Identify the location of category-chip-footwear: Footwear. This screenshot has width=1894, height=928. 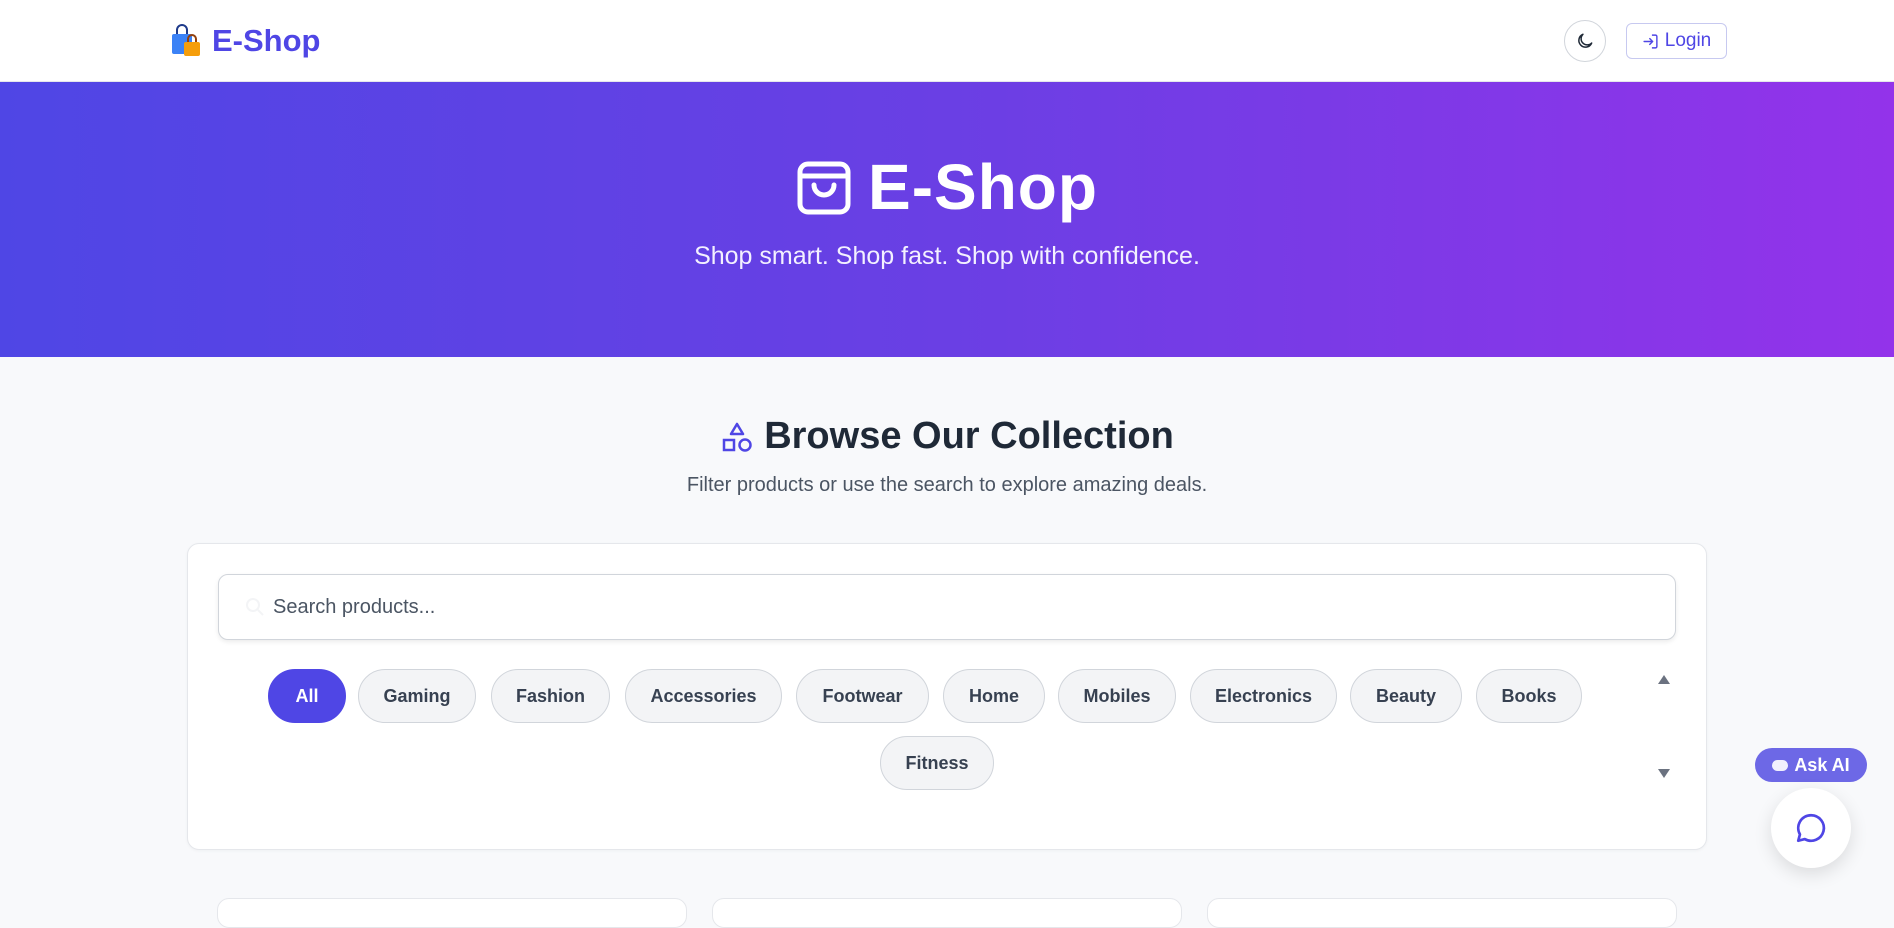
(862, 696).